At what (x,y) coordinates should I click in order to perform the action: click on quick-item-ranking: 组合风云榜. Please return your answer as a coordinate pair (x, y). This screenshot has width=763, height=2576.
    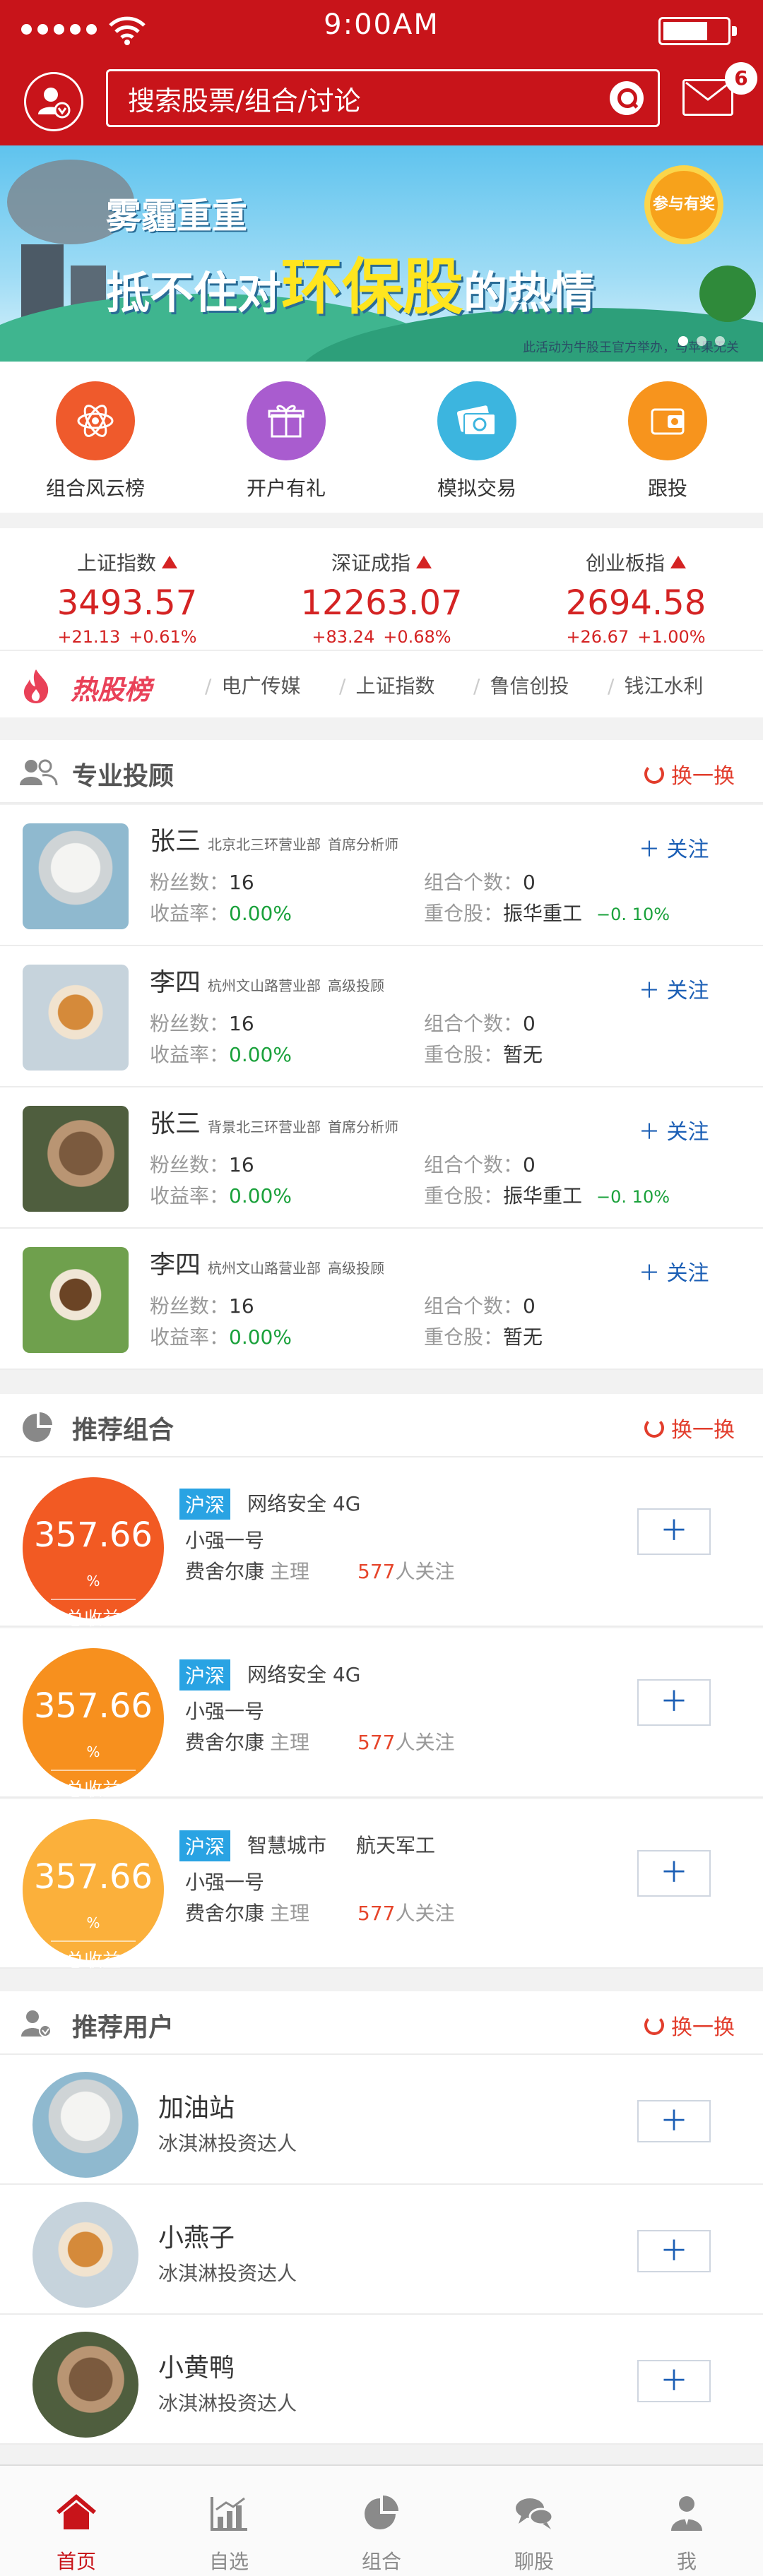
    Looking at the image, I should click on (96, 437).